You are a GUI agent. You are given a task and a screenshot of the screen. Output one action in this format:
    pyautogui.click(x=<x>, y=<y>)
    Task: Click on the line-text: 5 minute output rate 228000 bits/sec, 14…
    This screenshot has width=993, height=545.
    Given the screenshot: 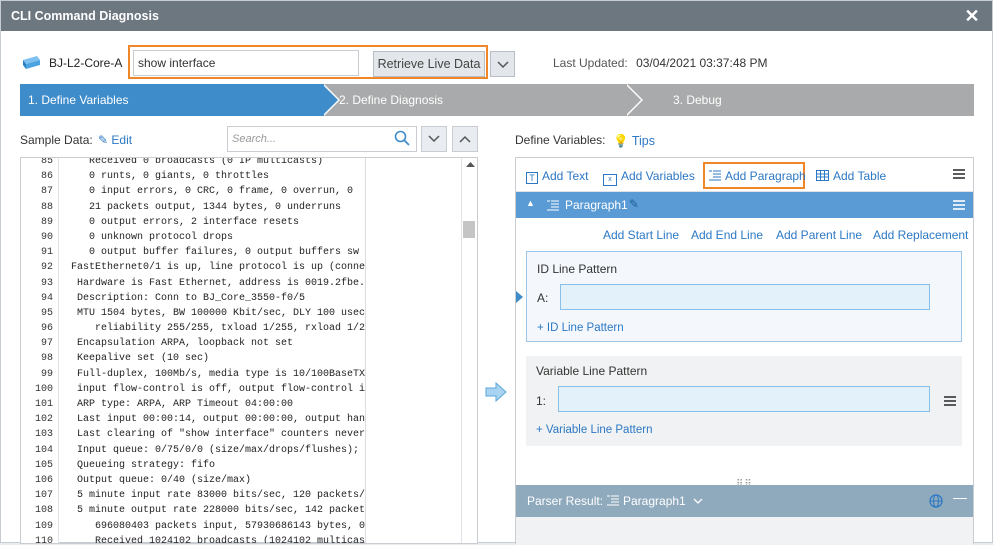 What is the action you would take?
    pyautogui.click(x=218, y=511)
    